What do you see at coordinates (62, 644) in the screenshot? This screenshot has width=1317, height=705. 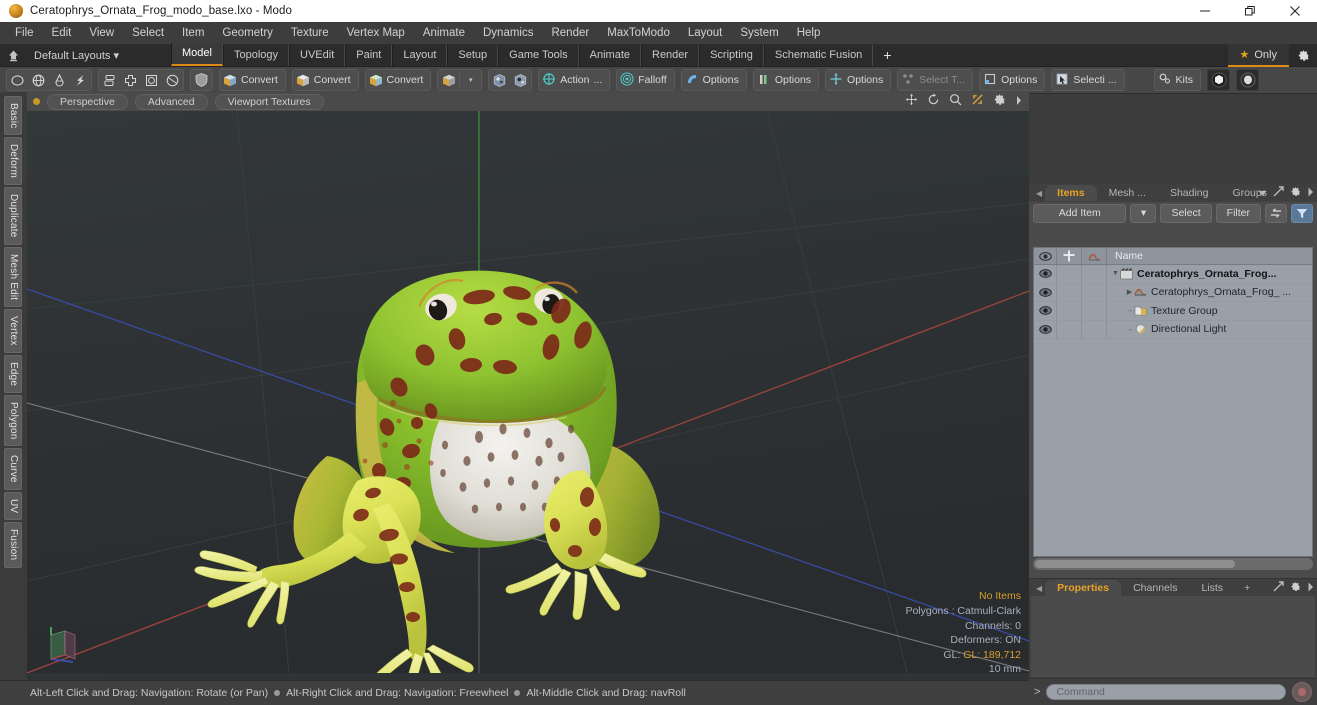 I see `axis-gizmo` at bounding box center [62, 644].